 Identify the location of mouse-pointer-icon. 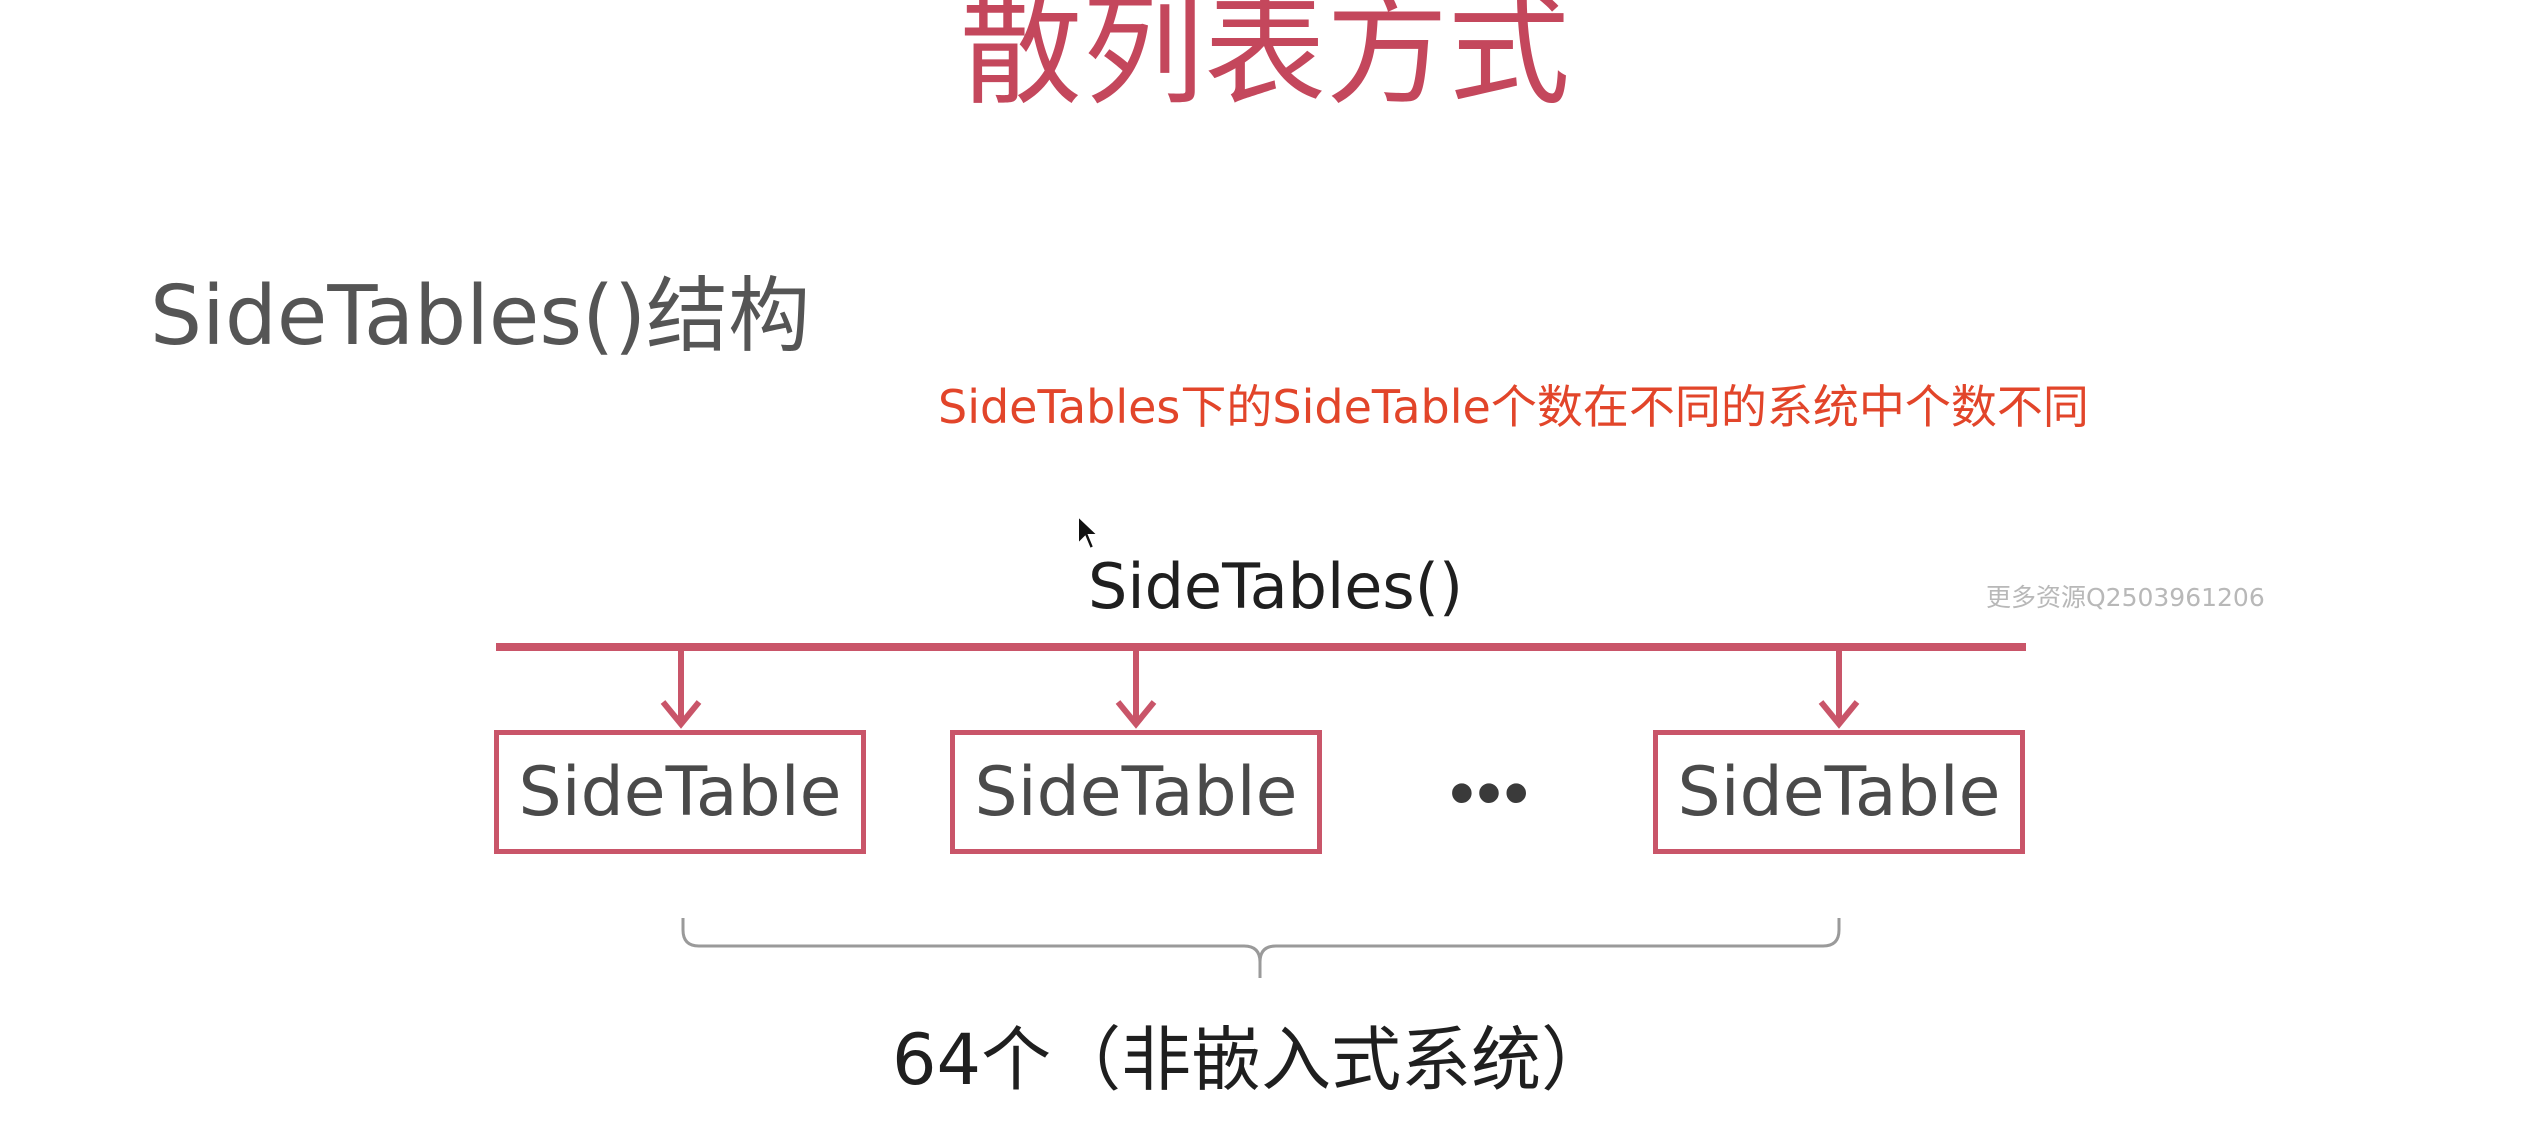
(1089, 532).